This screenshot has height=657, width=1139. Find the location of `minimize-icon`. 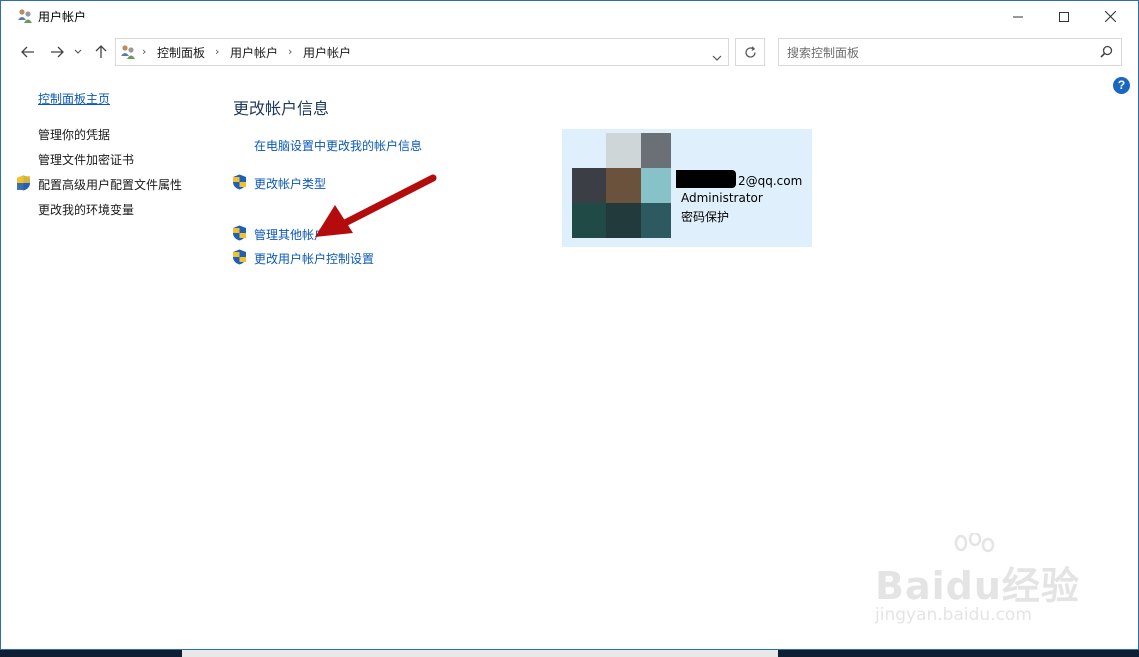

minimize-icon is located at coordinates (1018, 16).